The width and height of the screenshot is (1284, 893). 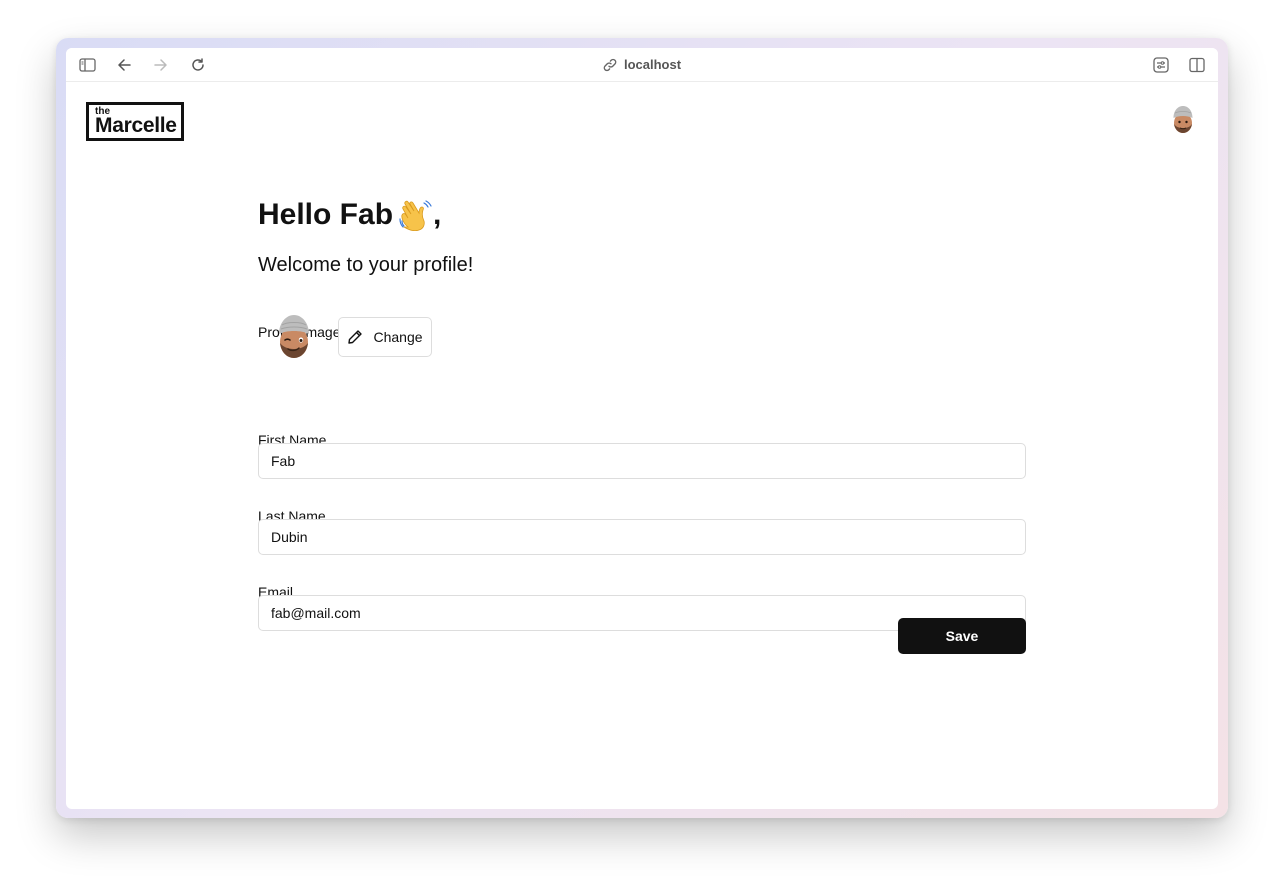 I want to click on logo-main-text: Marcelle, so click(x=136, y=125).